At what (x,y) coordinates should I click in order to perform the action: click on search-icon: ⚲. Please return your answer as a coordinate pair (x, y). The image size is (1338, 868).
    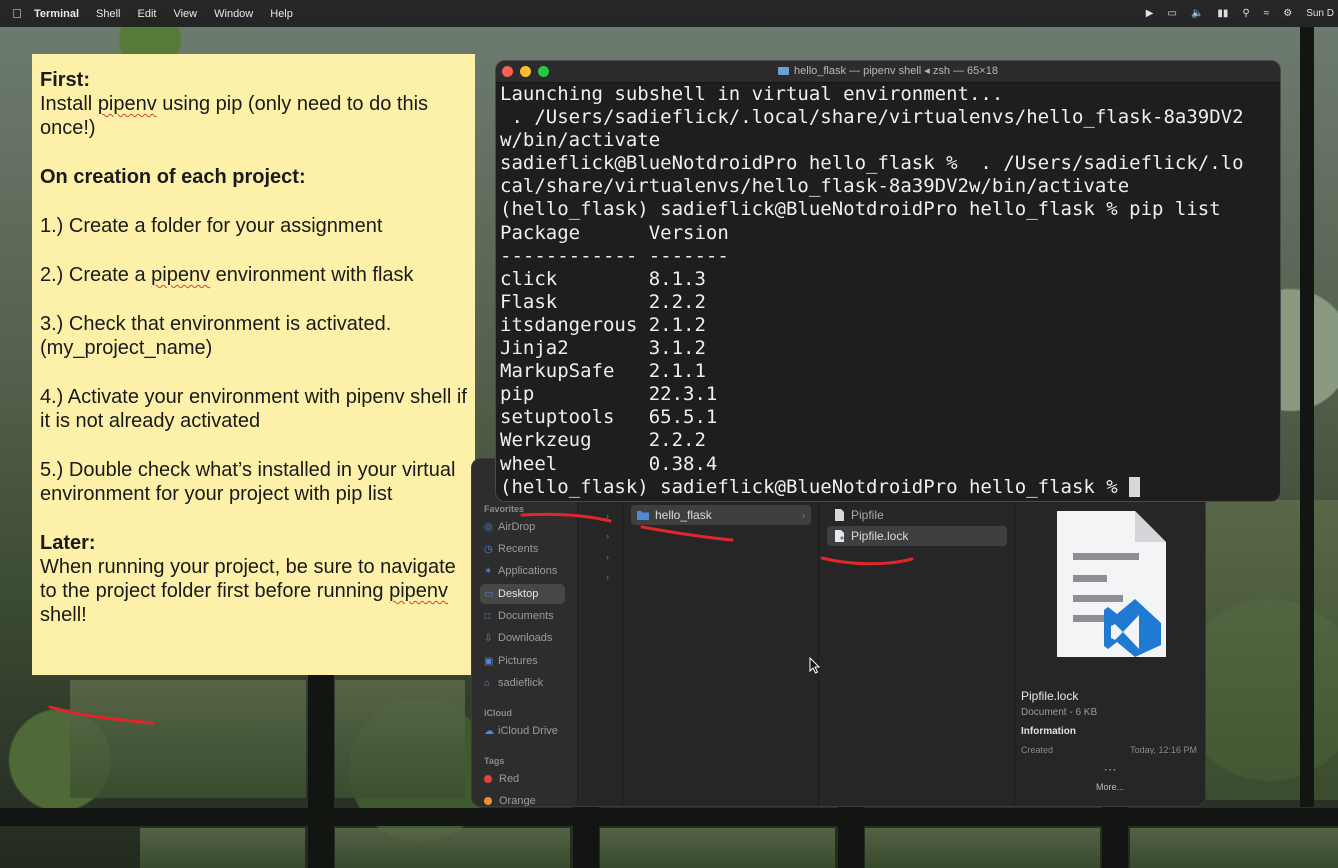
    Looking at the image, I should click on (1245, 13).